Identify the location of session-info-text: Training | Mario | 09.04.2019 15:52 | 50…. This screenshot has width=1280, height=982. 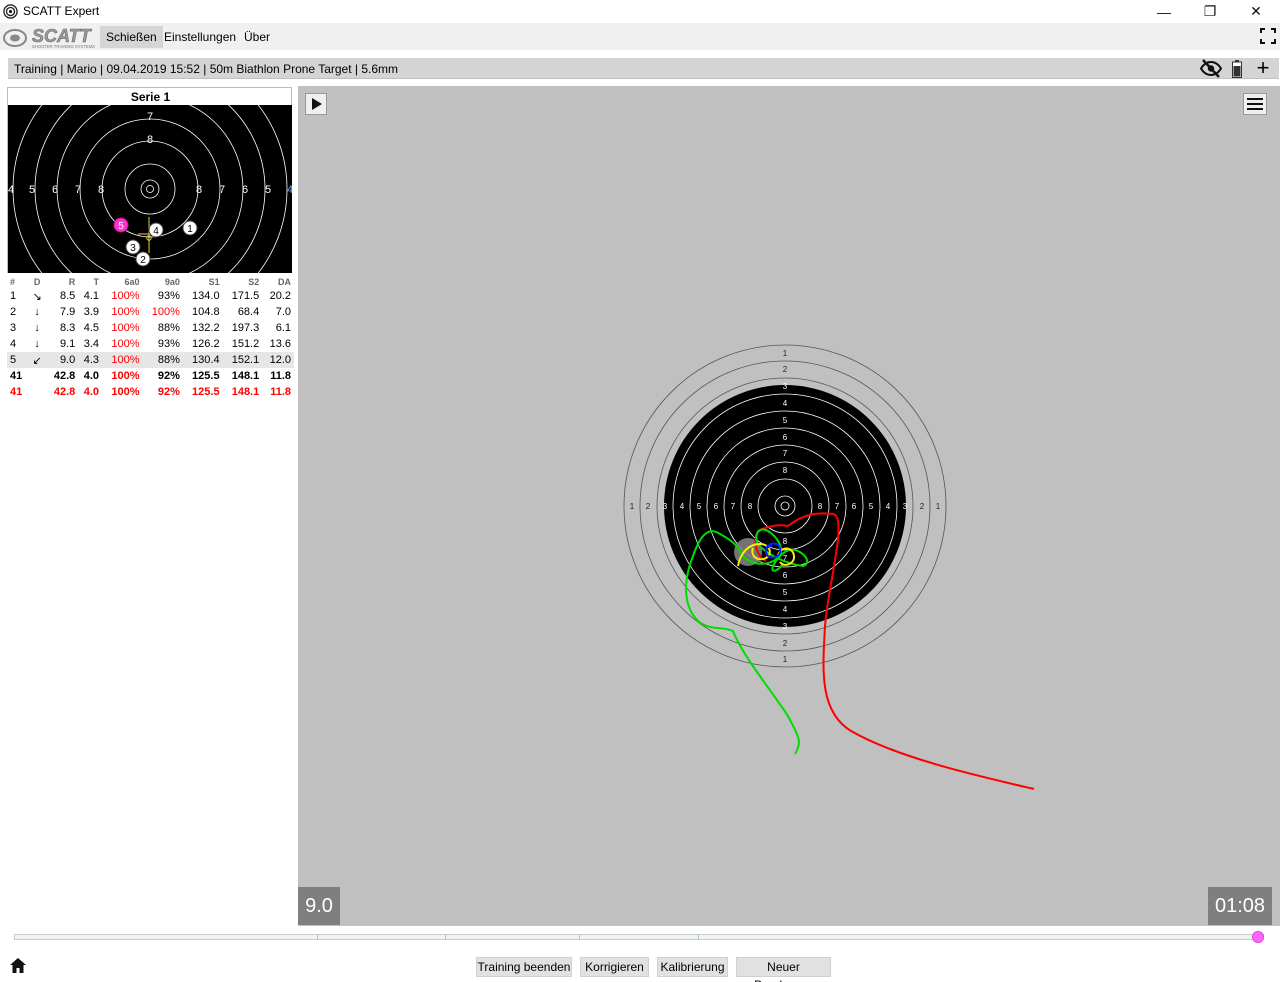
(206, 69).